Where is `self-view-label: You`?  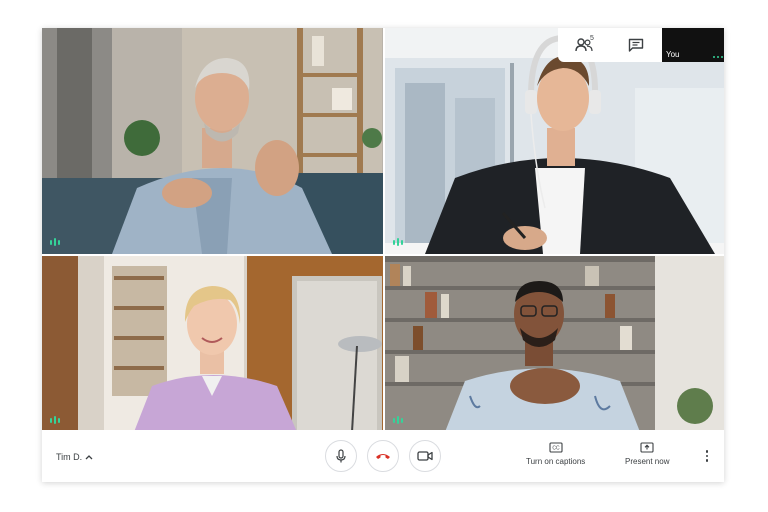
self-view-label: You is located at coordinates (673, 54).